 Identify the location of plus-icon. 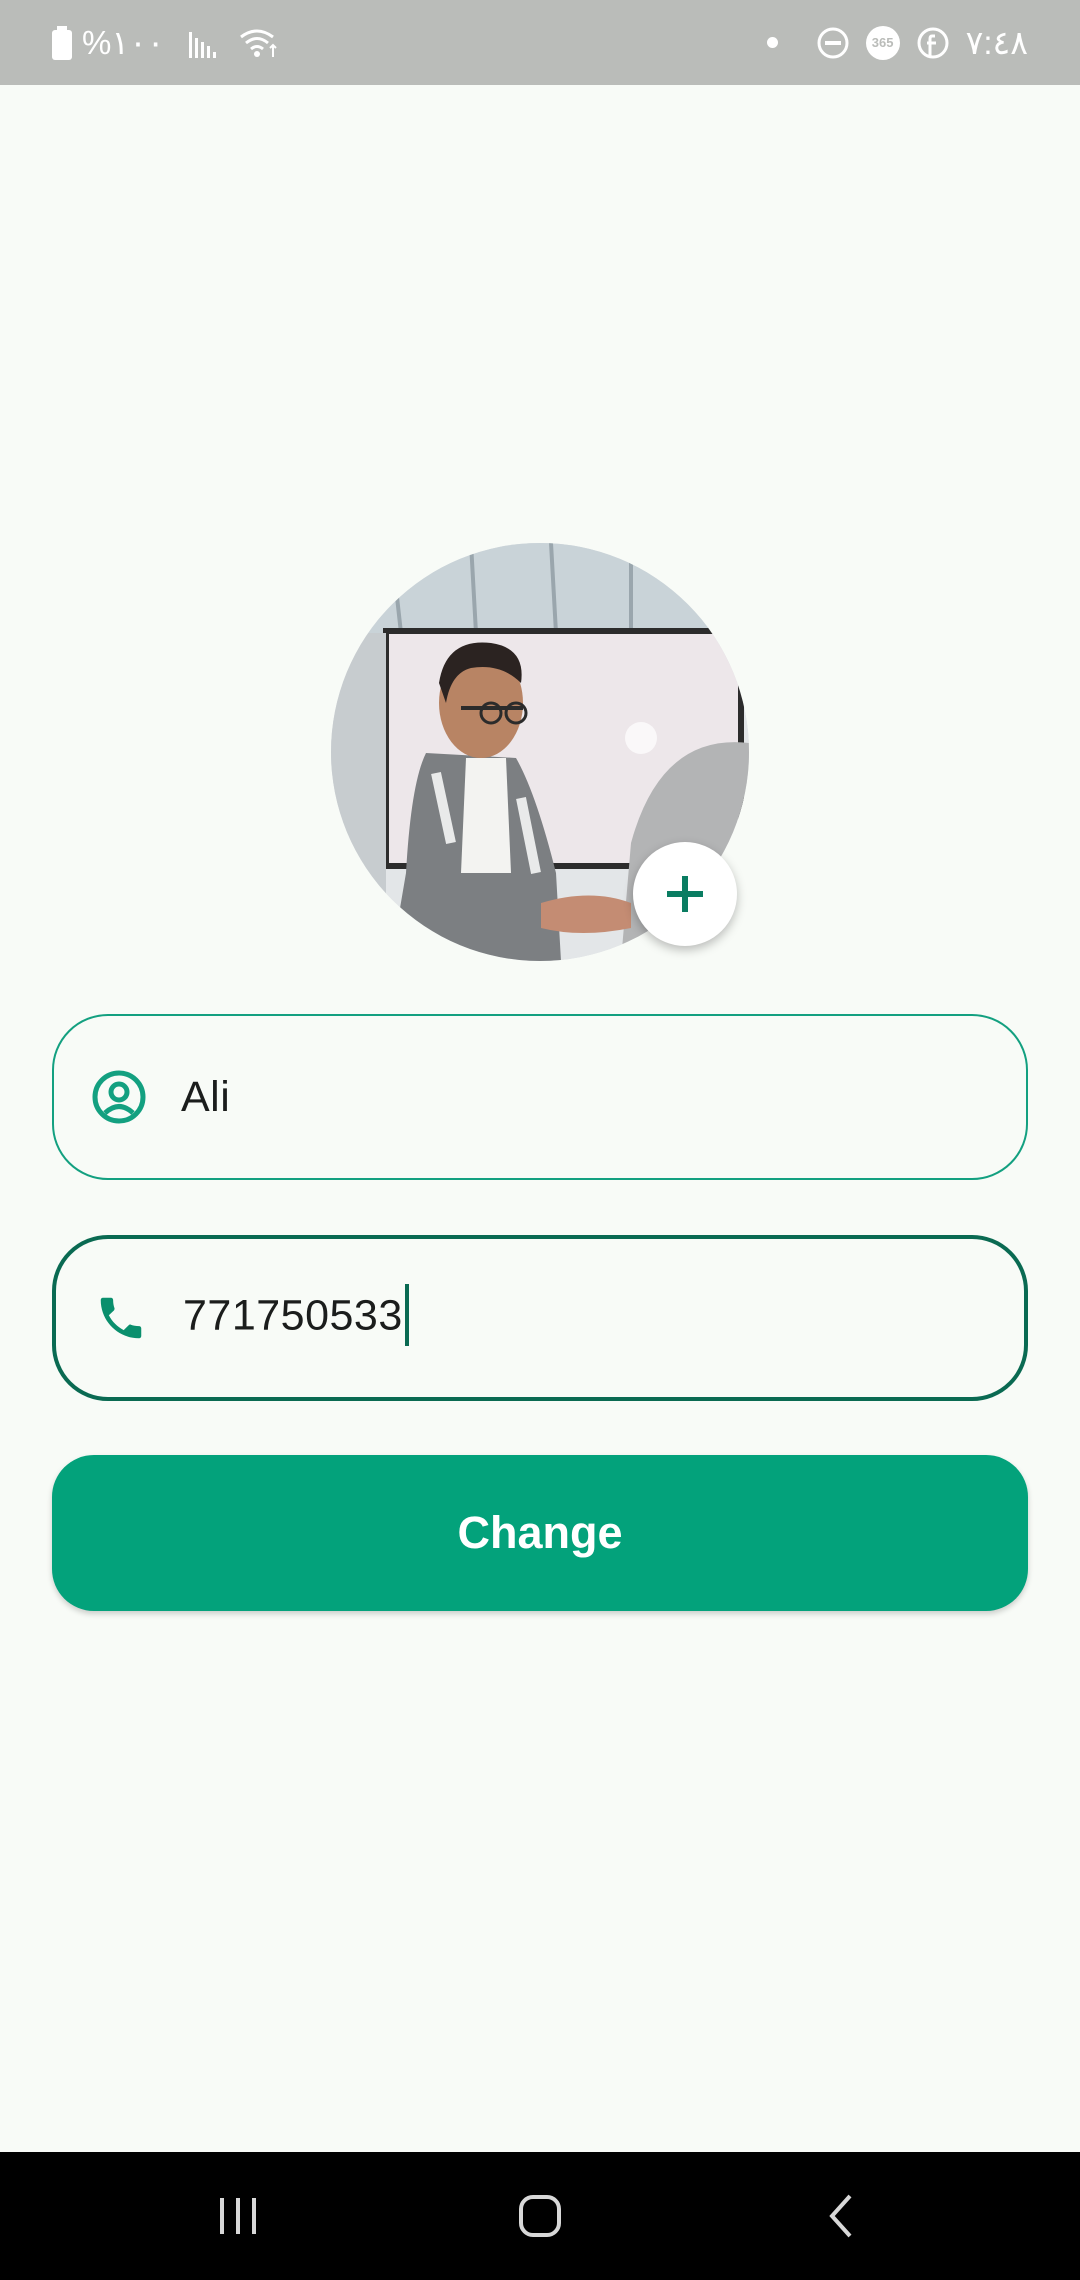
(685, 894).